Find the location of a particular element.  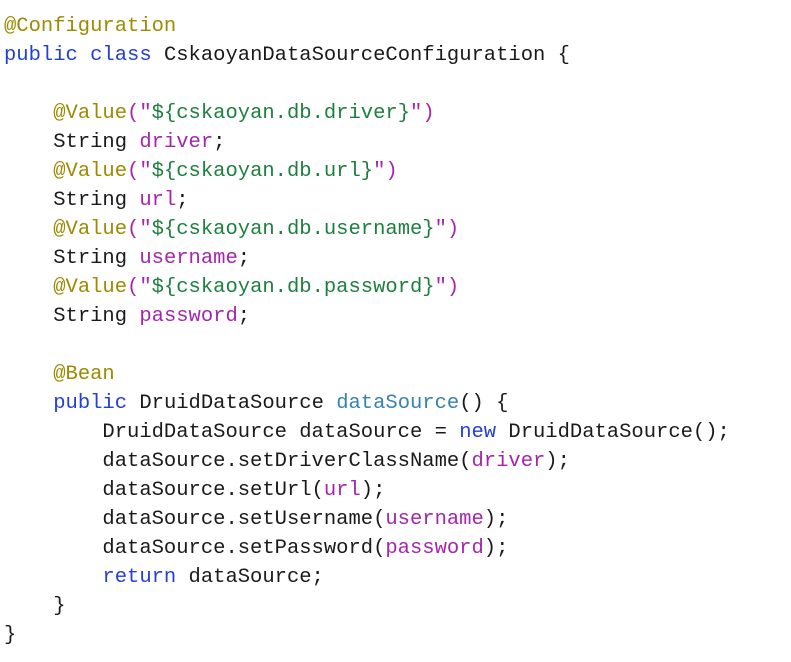

code-token-annotation: @Bean is located at coordinates (84, 374).